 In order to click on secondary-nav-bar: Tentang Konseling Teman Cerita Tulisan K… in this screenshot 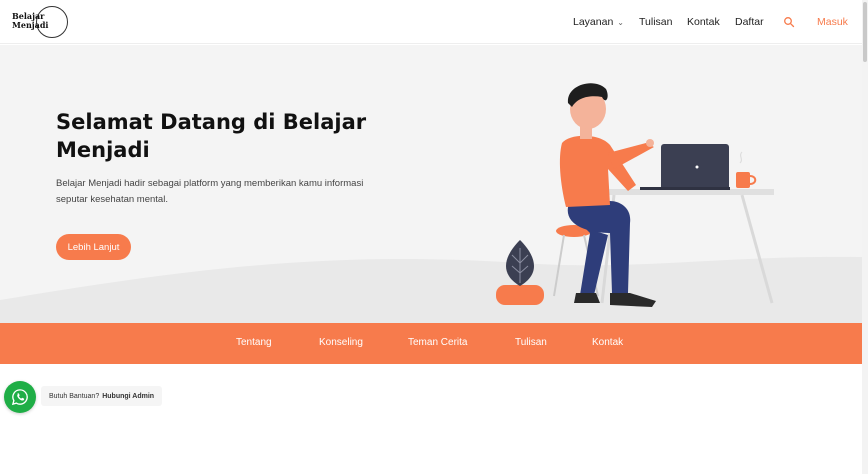, I will do `click(431, 343)`.